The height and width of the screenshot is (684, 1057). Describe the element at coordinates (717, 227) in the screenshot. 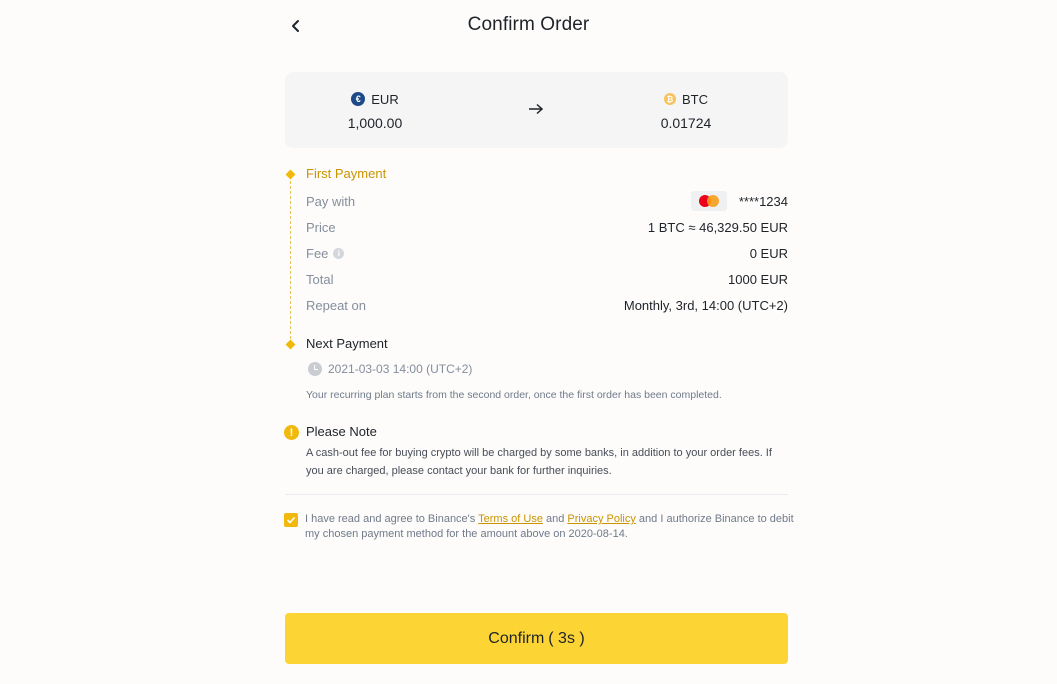

I see `price-value: 1 BTC ≈ 46,329.50 EUR` at that location.